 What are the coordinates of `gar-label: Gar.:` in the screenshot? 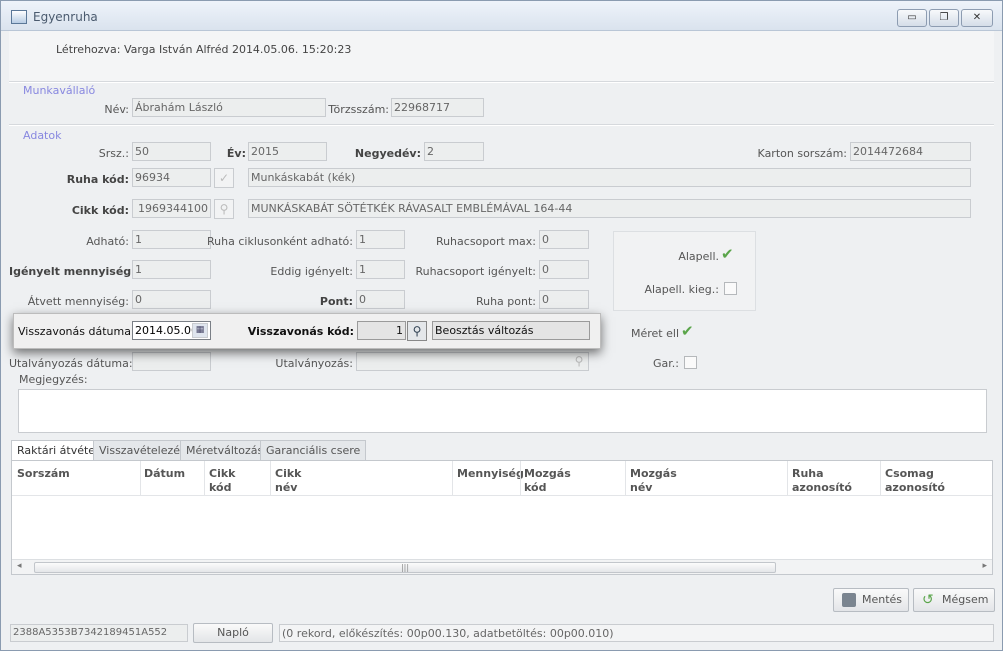 It's located at (666, 363).